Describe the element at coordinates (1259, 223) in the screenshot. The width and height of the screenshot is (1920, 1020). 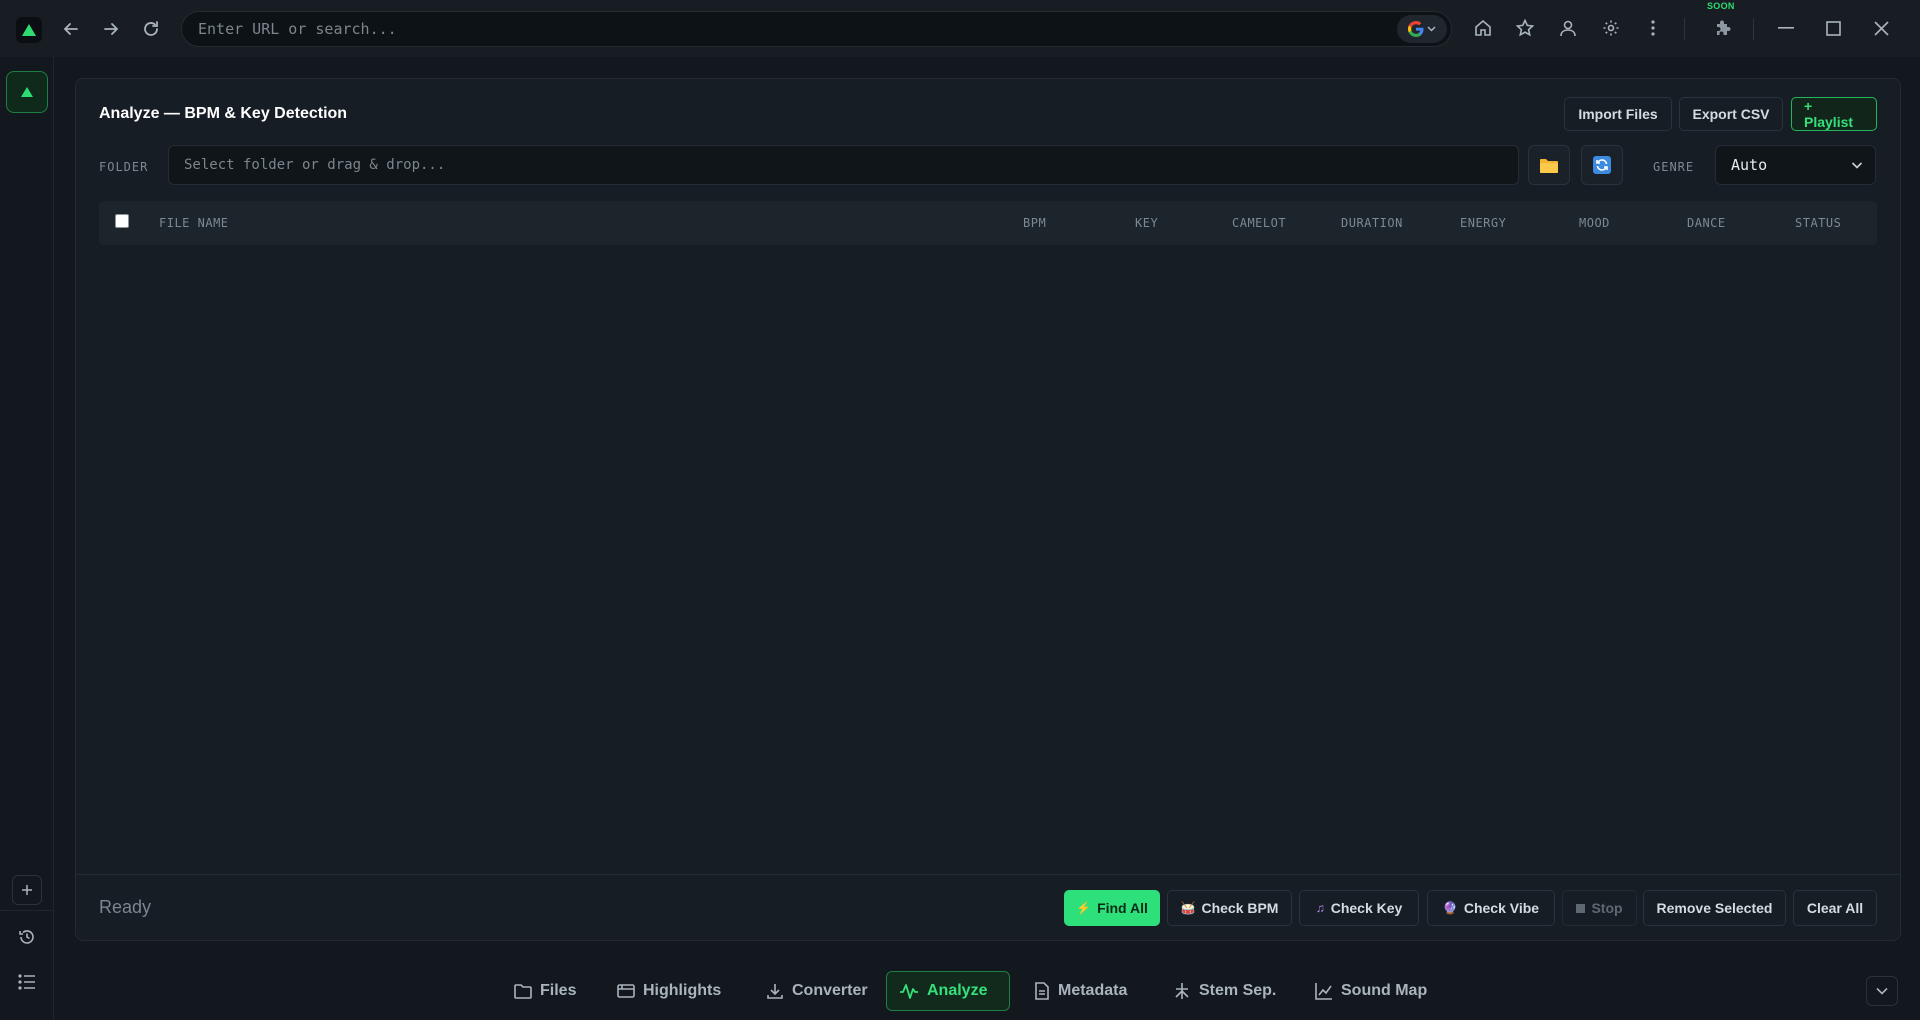
I see `column-camelot: CAMELOT` at that location.